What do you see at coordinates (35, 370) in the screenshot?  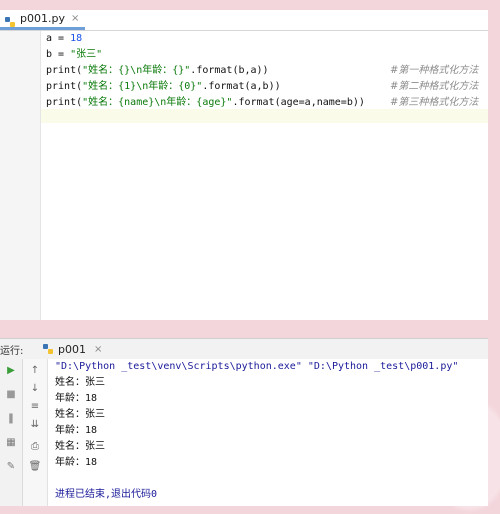 I see `up-icon: ↑` at bounding box center [35, 370].